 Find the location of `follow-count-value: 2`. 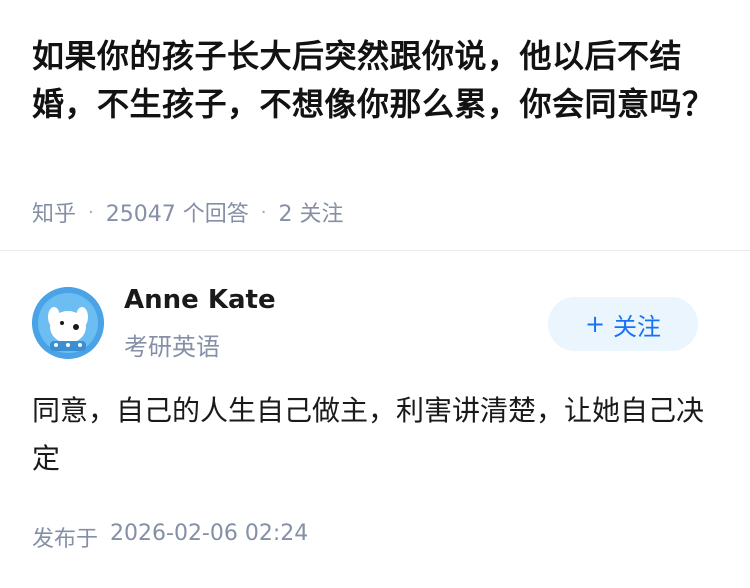

follow-count-value: 2 is located at coordinates (285, 214).